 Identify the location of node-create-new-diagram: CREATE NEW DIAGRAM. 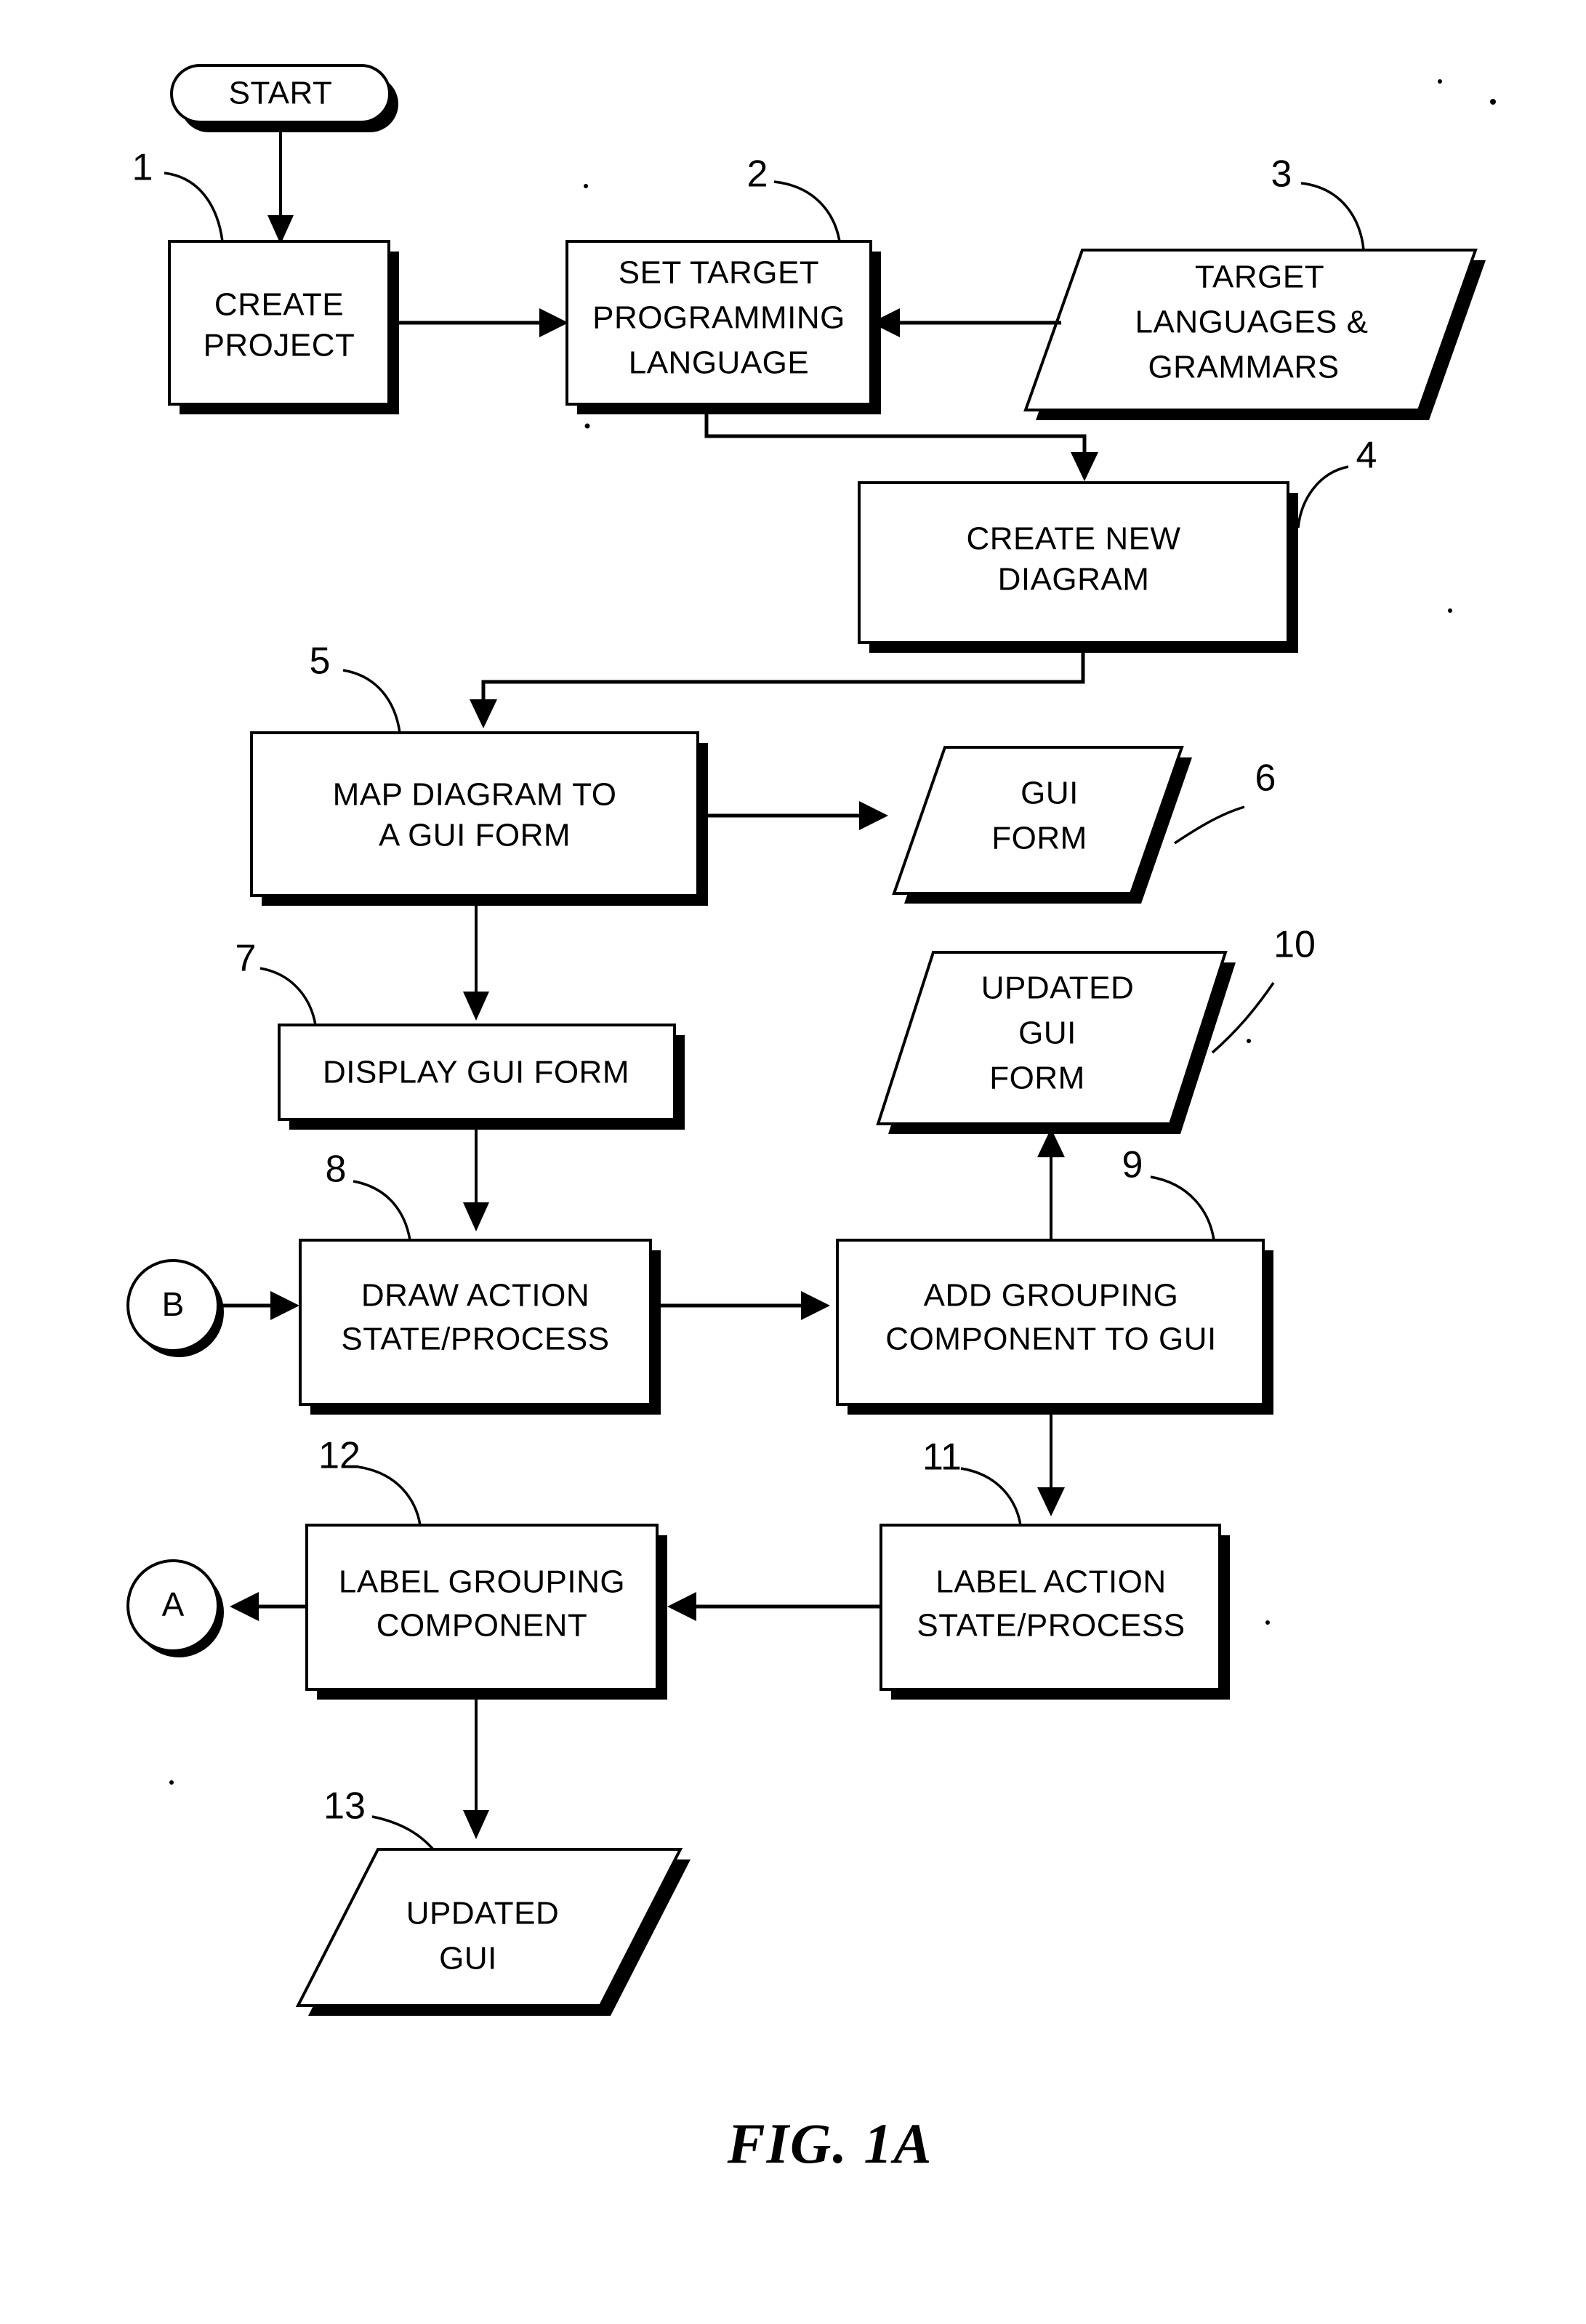
(1078, 567).